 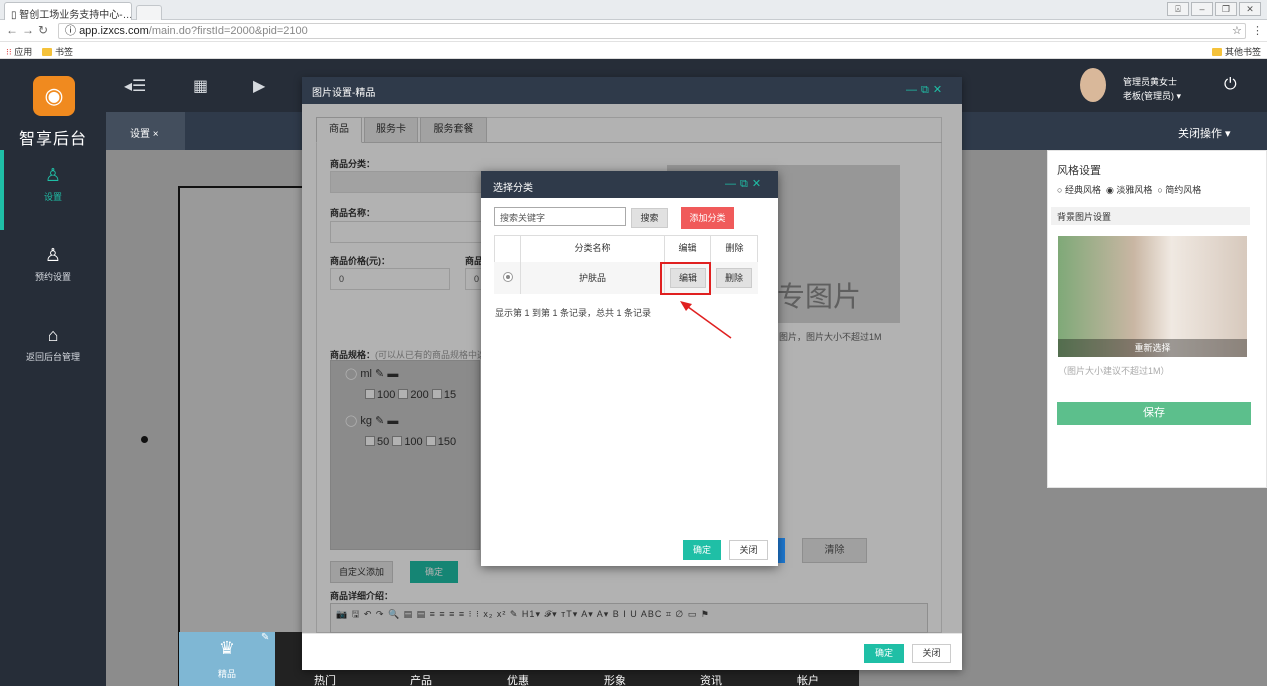 I want to click on user-icon: ⍓, so click(x=1178, y=9).